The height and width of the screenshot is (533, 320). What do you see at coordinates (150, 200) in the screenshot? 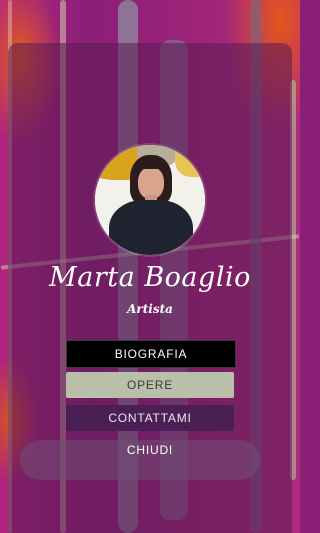
I see `avatar` at bounding box center [150, 200].